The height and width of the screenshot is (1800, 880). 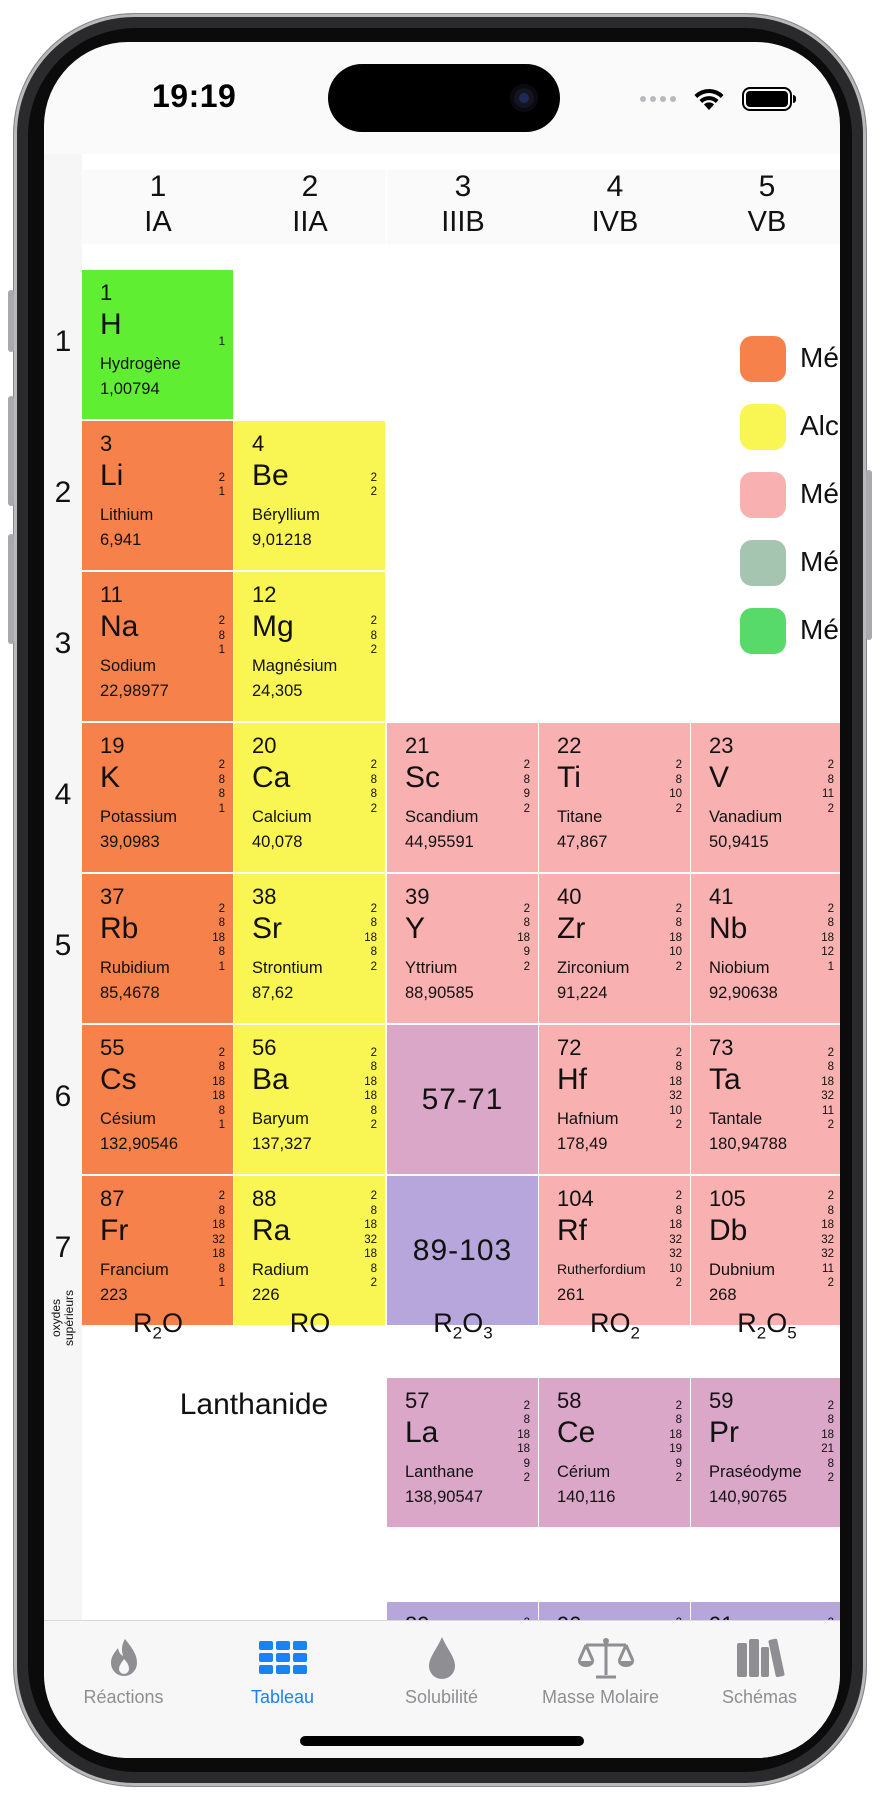 What do you see at coordinates (462, 797) in the screenshot?
I see `element-cell-sc: 21 Sc Scandium 44,95591 2 8 9 2` at bounding box center [462, 797].